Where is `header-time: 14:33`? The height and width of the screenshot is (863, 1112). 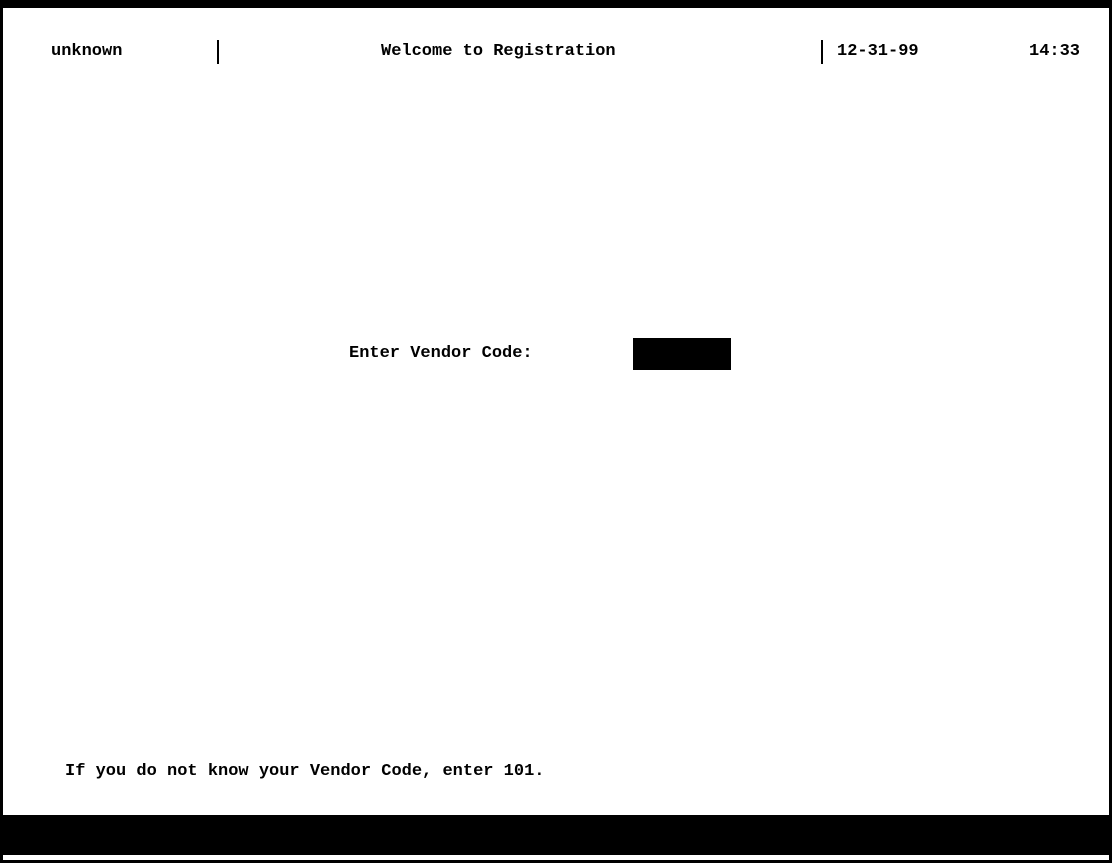 header-time: 14:33 is located at coordinates (1055, 51).